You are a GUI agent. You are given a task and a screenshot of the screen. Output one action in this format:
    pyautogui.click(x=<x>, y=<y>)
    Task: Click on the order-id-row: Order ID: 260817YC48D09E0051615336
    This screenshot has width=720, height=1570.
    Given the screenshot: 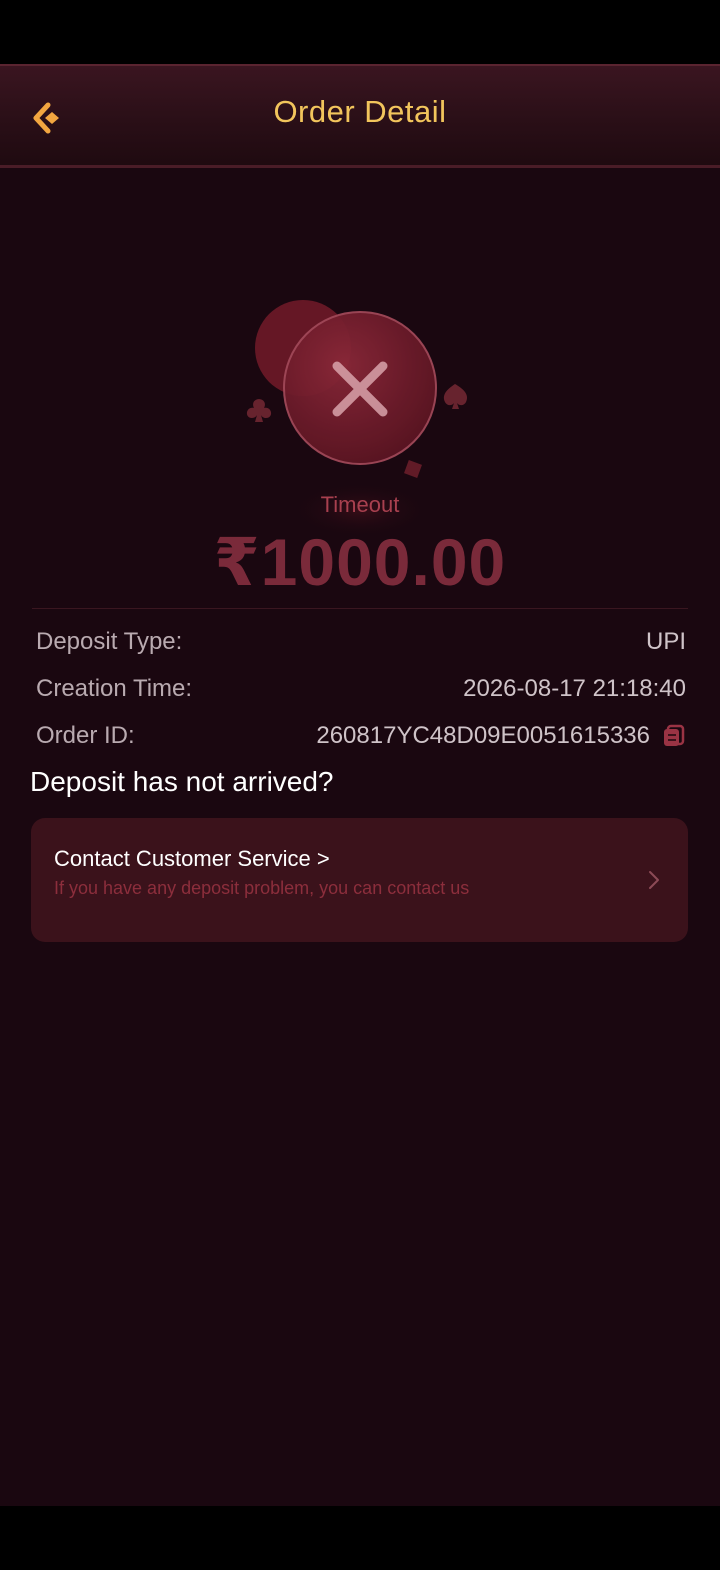 What is the action you would take?
    pyautogui.click(x=361, y=736)
    